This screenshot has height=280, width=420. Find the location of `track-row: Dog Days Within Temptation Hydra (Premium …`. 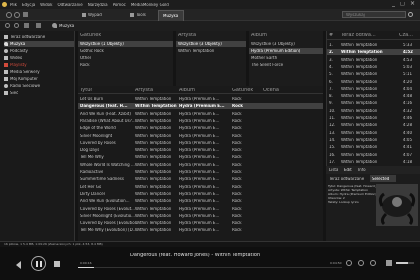

track-row: Dog Days Within Temptation Hydra (Premium … is located at coordinates (200, 150).